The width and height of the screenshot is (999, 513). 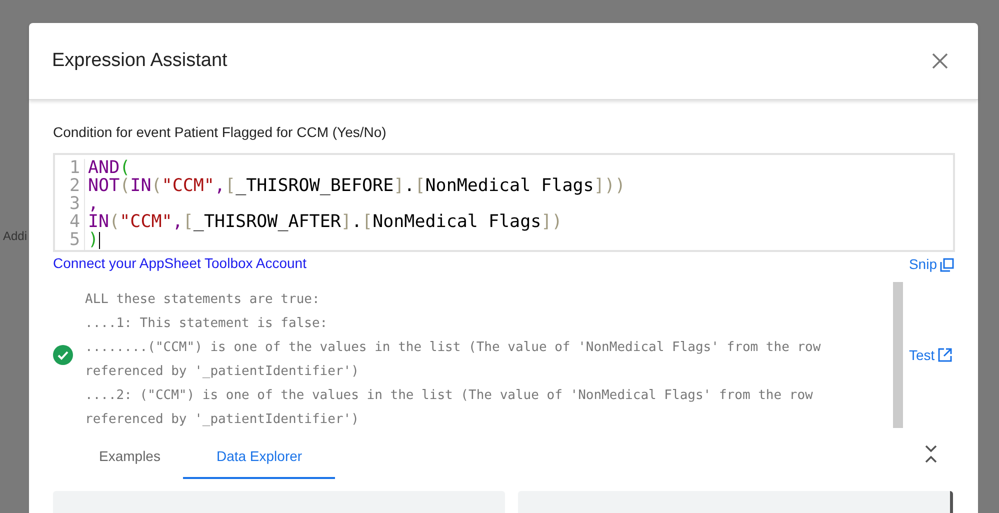 I want to click on tab: Examples, so click(x=130, y=457).